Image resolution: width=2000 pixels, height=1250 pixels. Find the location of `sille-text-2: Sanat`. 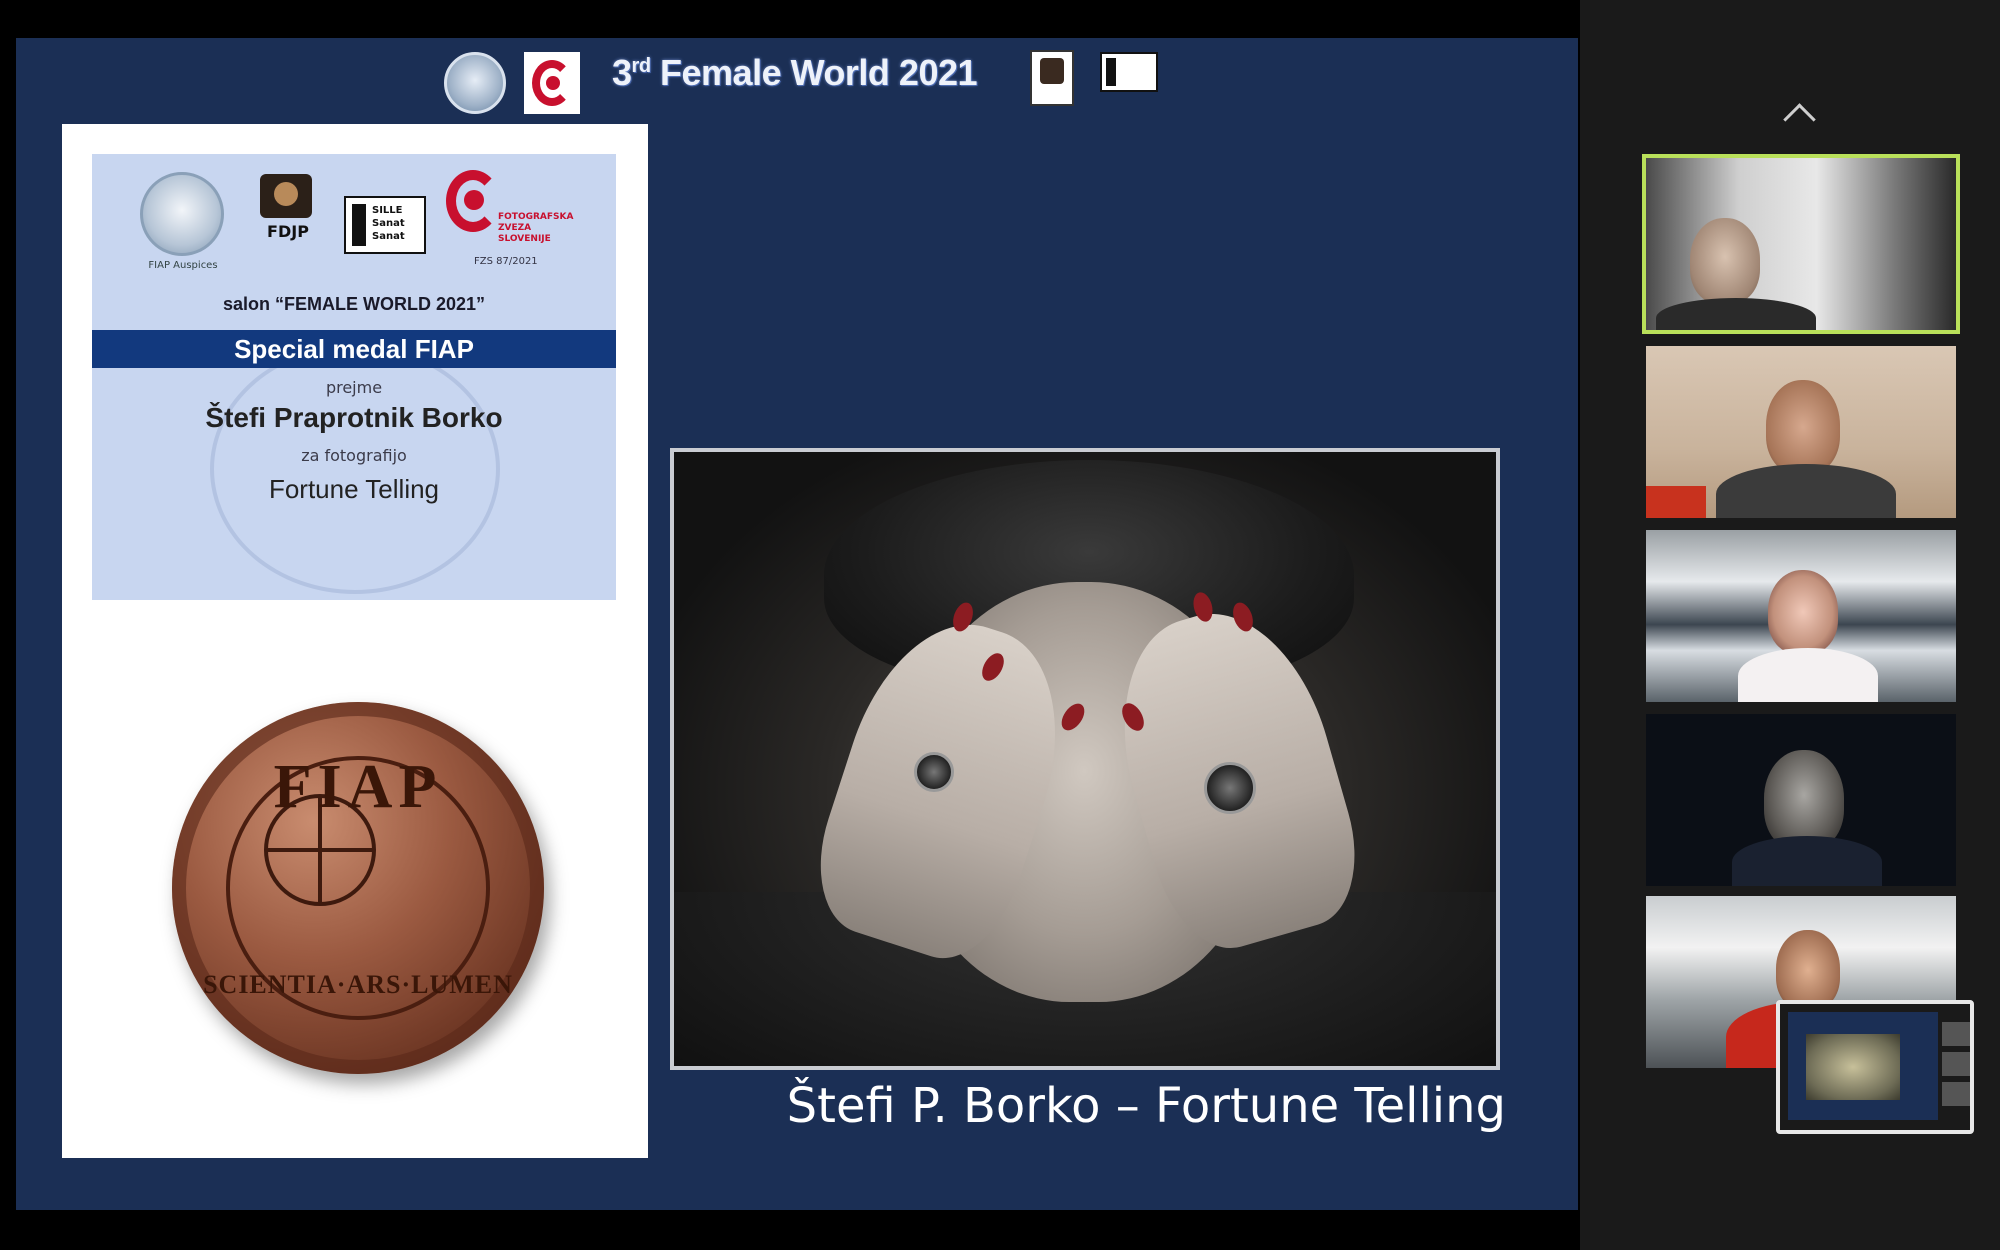

sille-text-2: Sanat is located at coordinates (388, 223).